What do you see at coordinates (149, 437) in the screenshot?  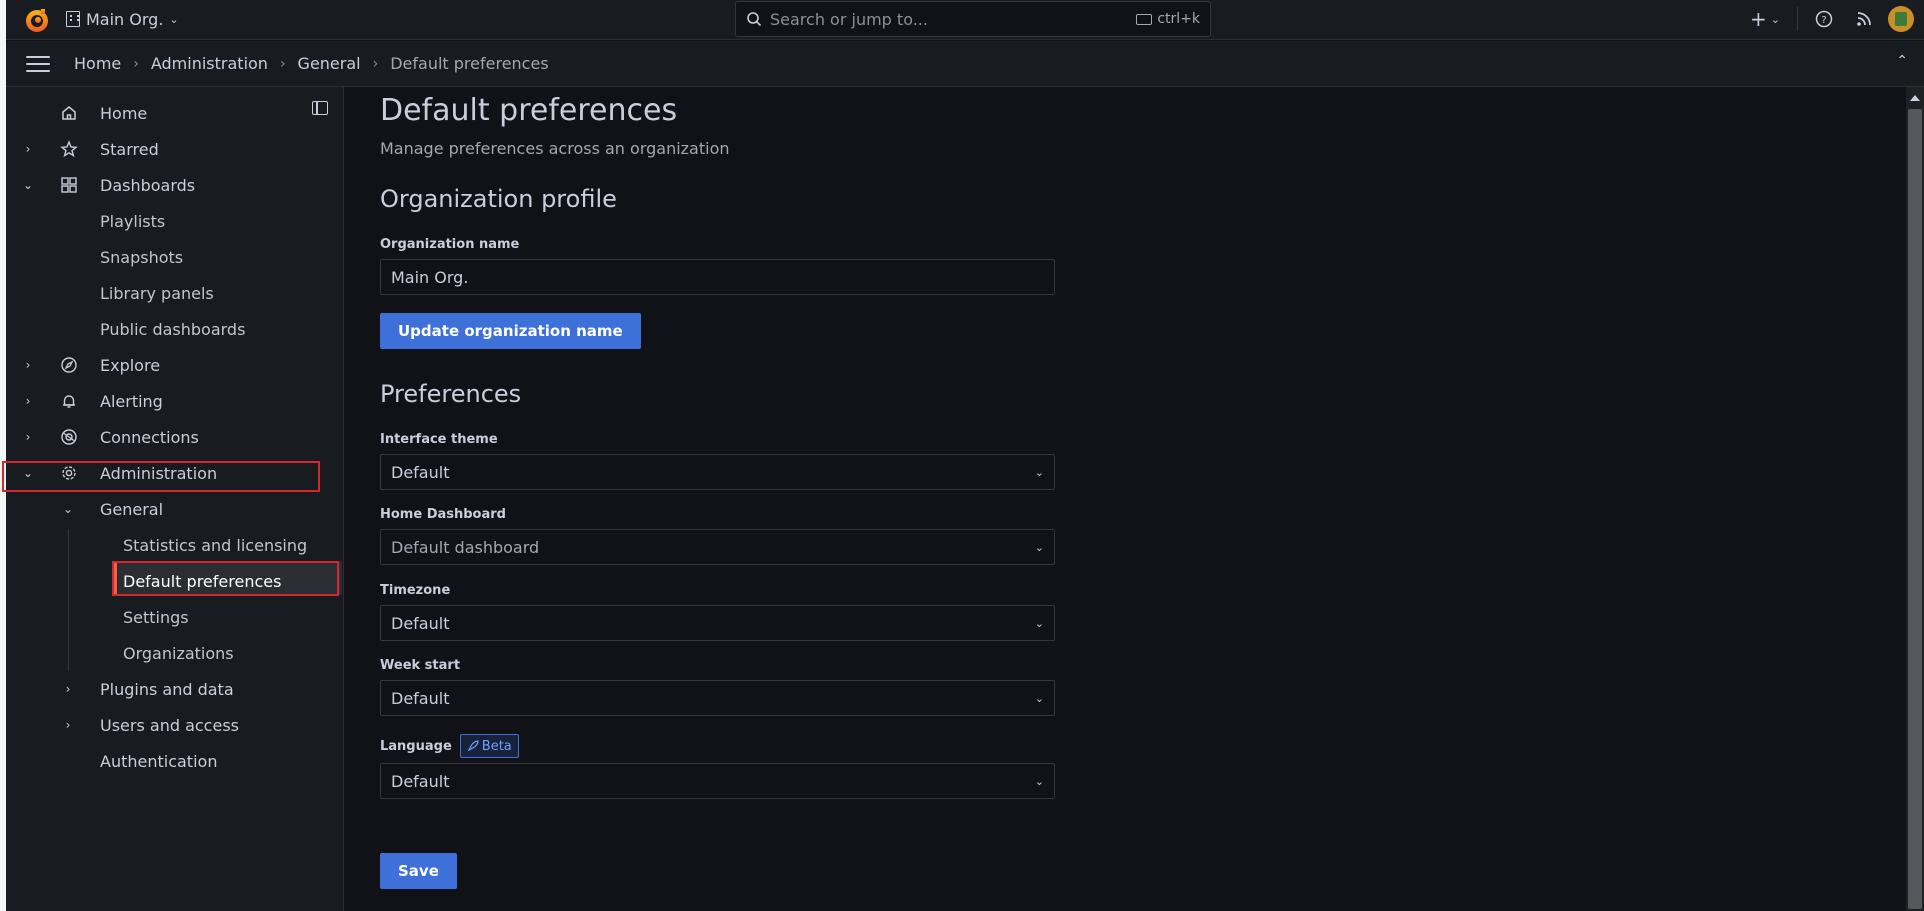 I see `sidebar-item-label: Connections` at bounding box center [149, 437].